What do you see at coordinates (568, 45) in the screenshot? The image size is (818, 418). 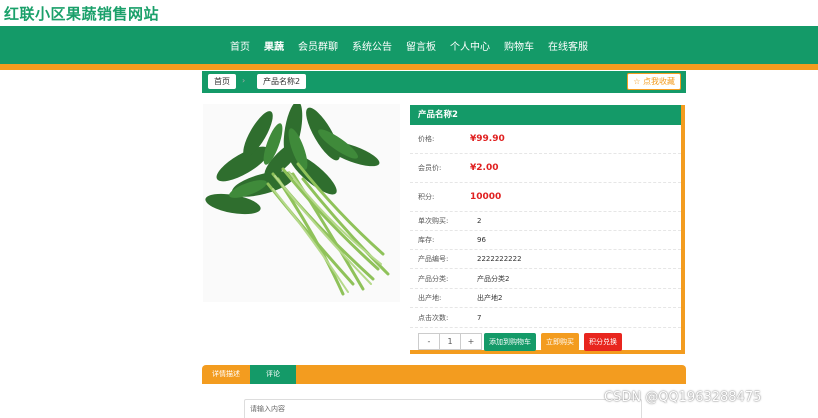 I see `nav-item: 在线客服` at bounding box center [568, 45].